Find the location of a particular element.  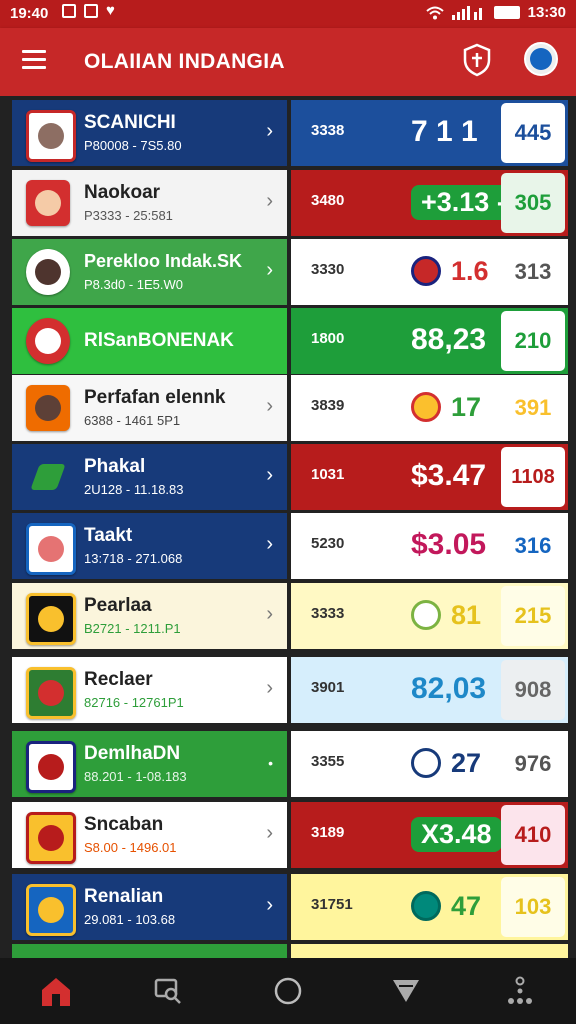

list-row-partial is located at coordinates (290, 951).